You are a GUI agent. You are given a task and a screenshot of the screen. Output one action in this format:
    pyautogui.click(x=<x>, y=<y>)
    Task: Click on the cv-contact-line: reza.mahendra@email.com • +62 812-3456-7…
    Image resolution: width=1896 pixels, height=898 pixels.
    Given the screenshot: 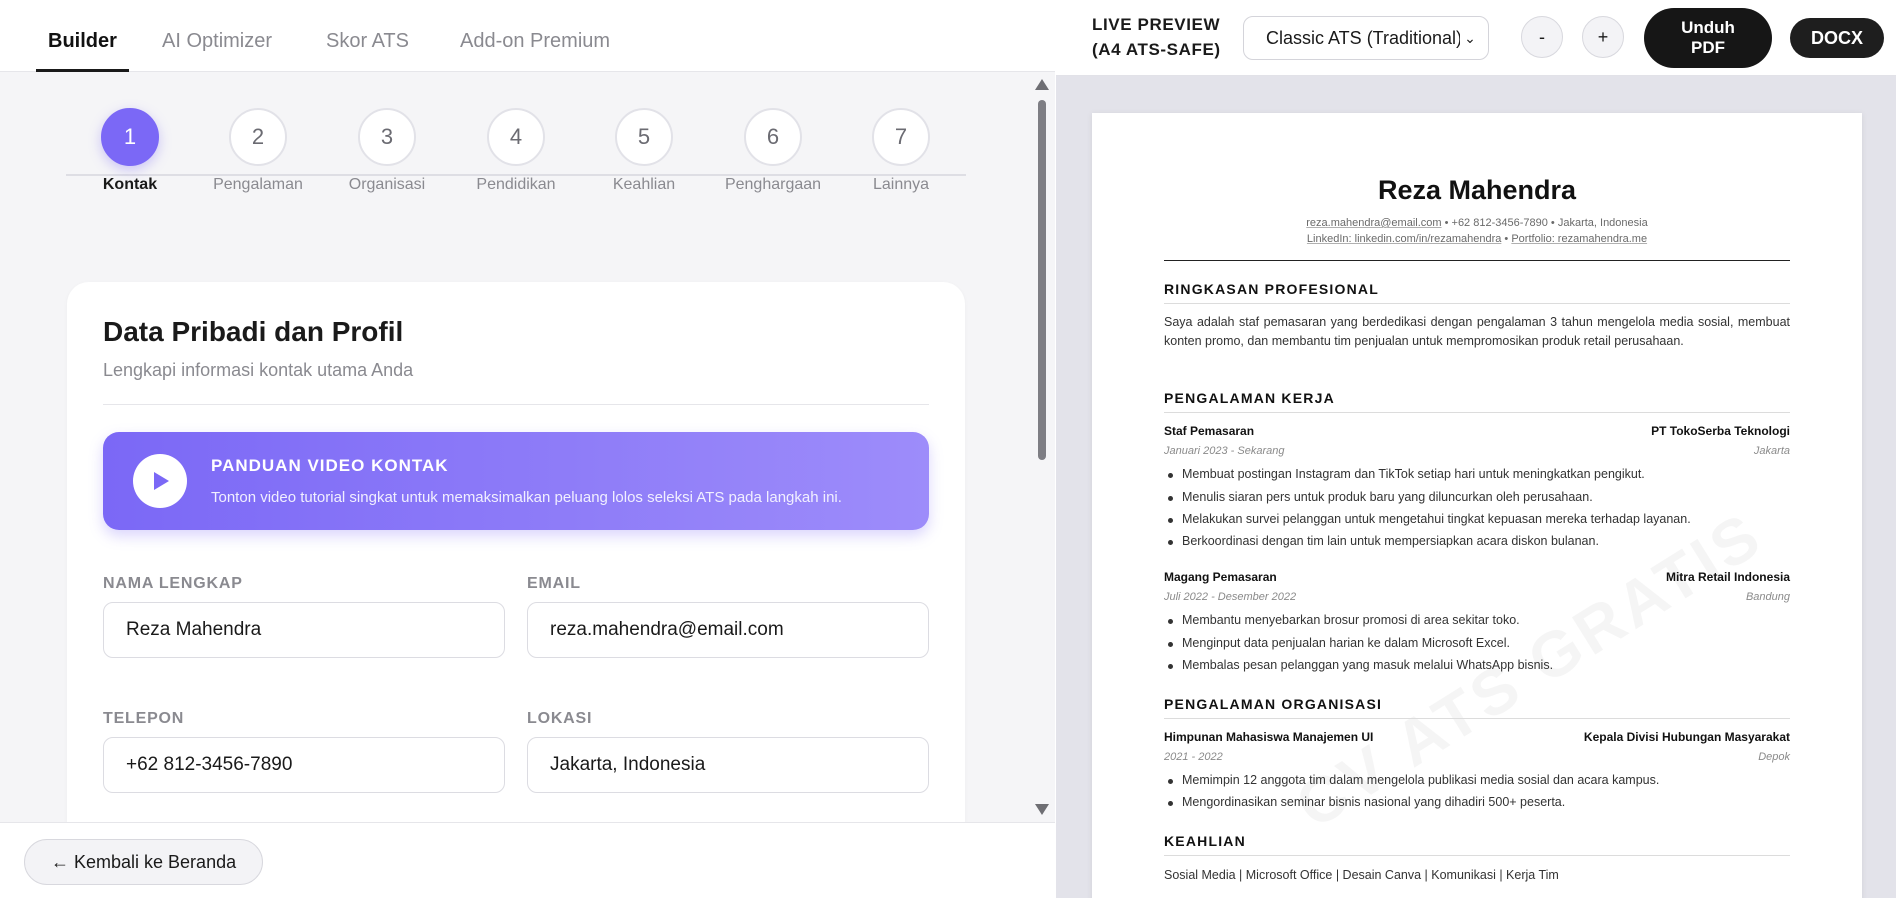 What is the action you would take?
    pyautogui.click(x=1477, y=223)
    